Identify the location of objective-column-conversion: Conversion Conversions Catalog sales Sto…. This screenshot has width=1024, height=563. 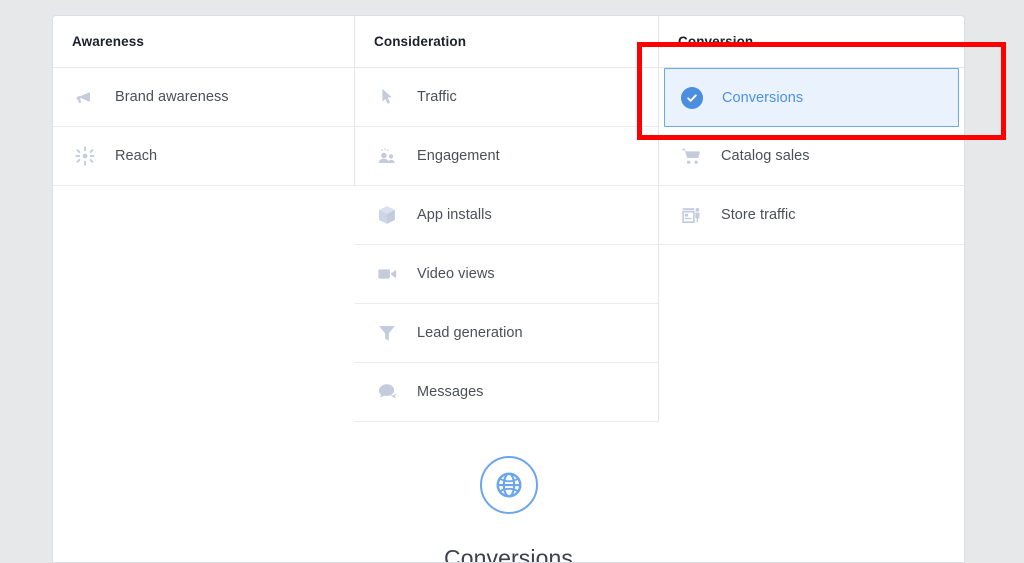
(811, 130).